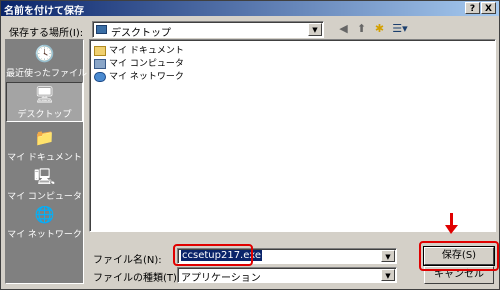 Image resolution: width=500 pixels, height=290 pixels. I want to click on up-folder-button: ⬆, so click(361, 29).